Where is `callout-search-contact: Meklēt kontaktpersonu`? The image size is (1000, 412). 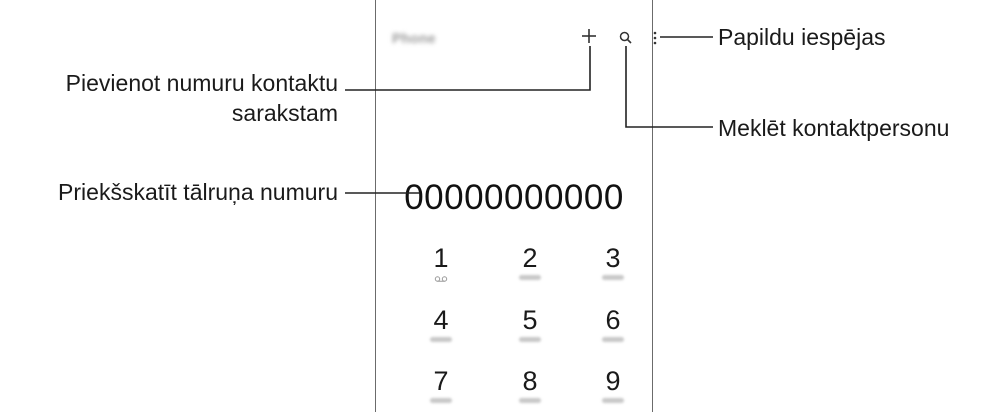
callout-search-contact: Meklēt kontaktpersonu is located at coordinates (834, 128).